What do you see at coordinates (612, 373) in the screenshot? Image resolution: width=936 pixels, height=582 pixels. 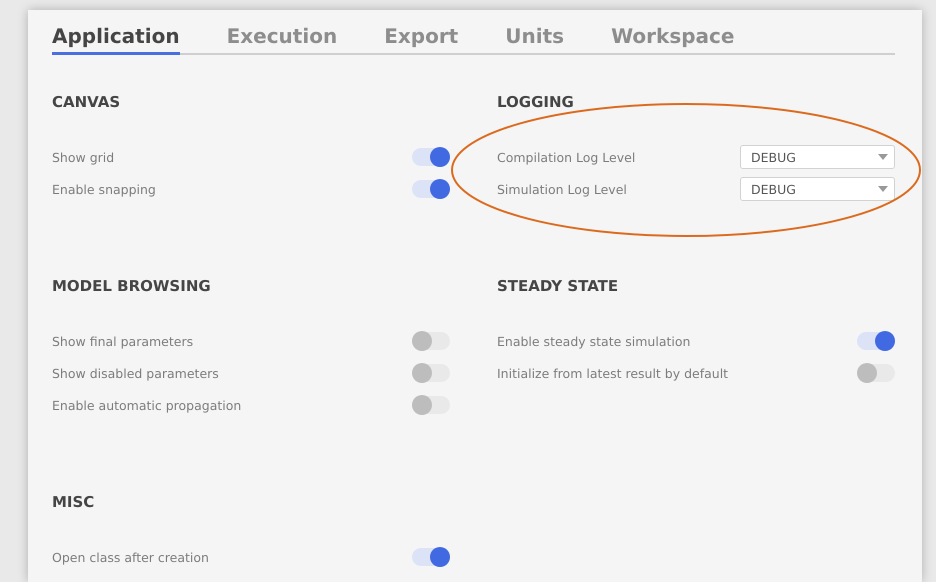 I see `setting-label: Initialize from latest result by default` at bounding box center [612, 373].